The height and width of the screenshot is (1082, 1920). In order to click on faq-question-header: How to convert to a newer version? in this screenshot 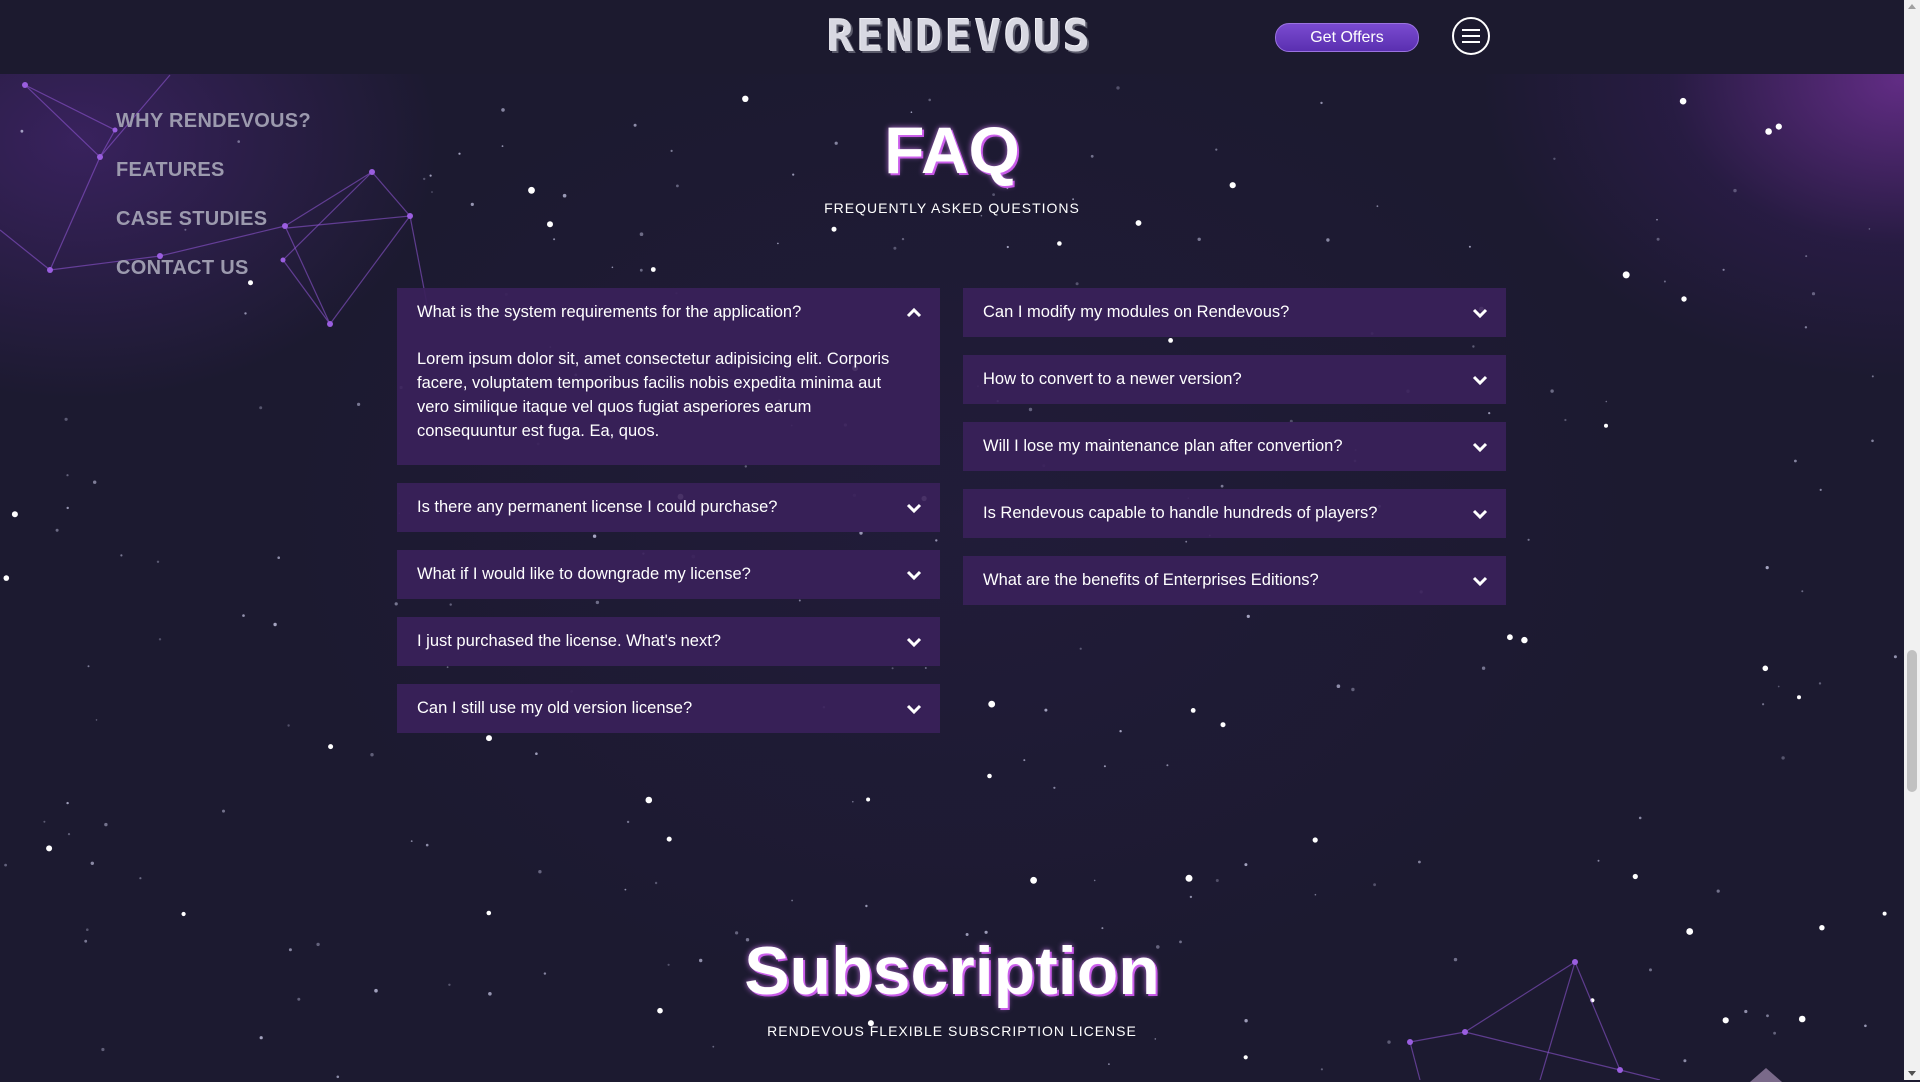, I will do `click(1234, 379)`.